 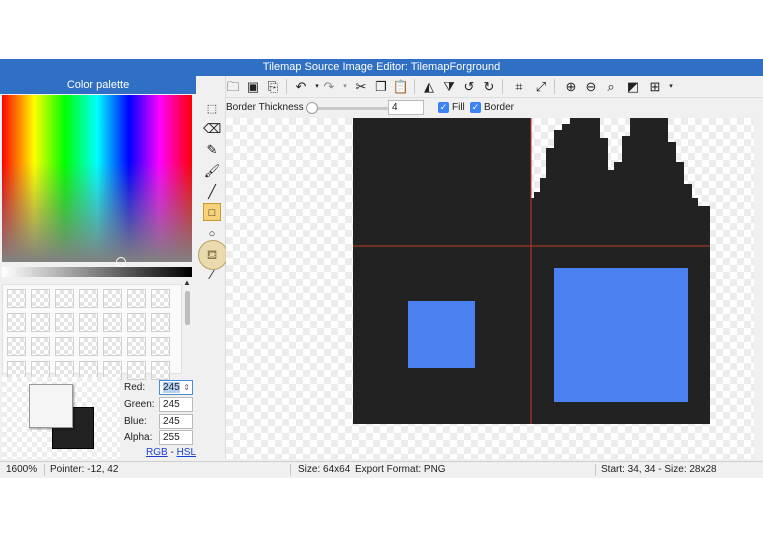 I want to click on zoom-fit-icon: ⌕, so click(x=611, y=87).